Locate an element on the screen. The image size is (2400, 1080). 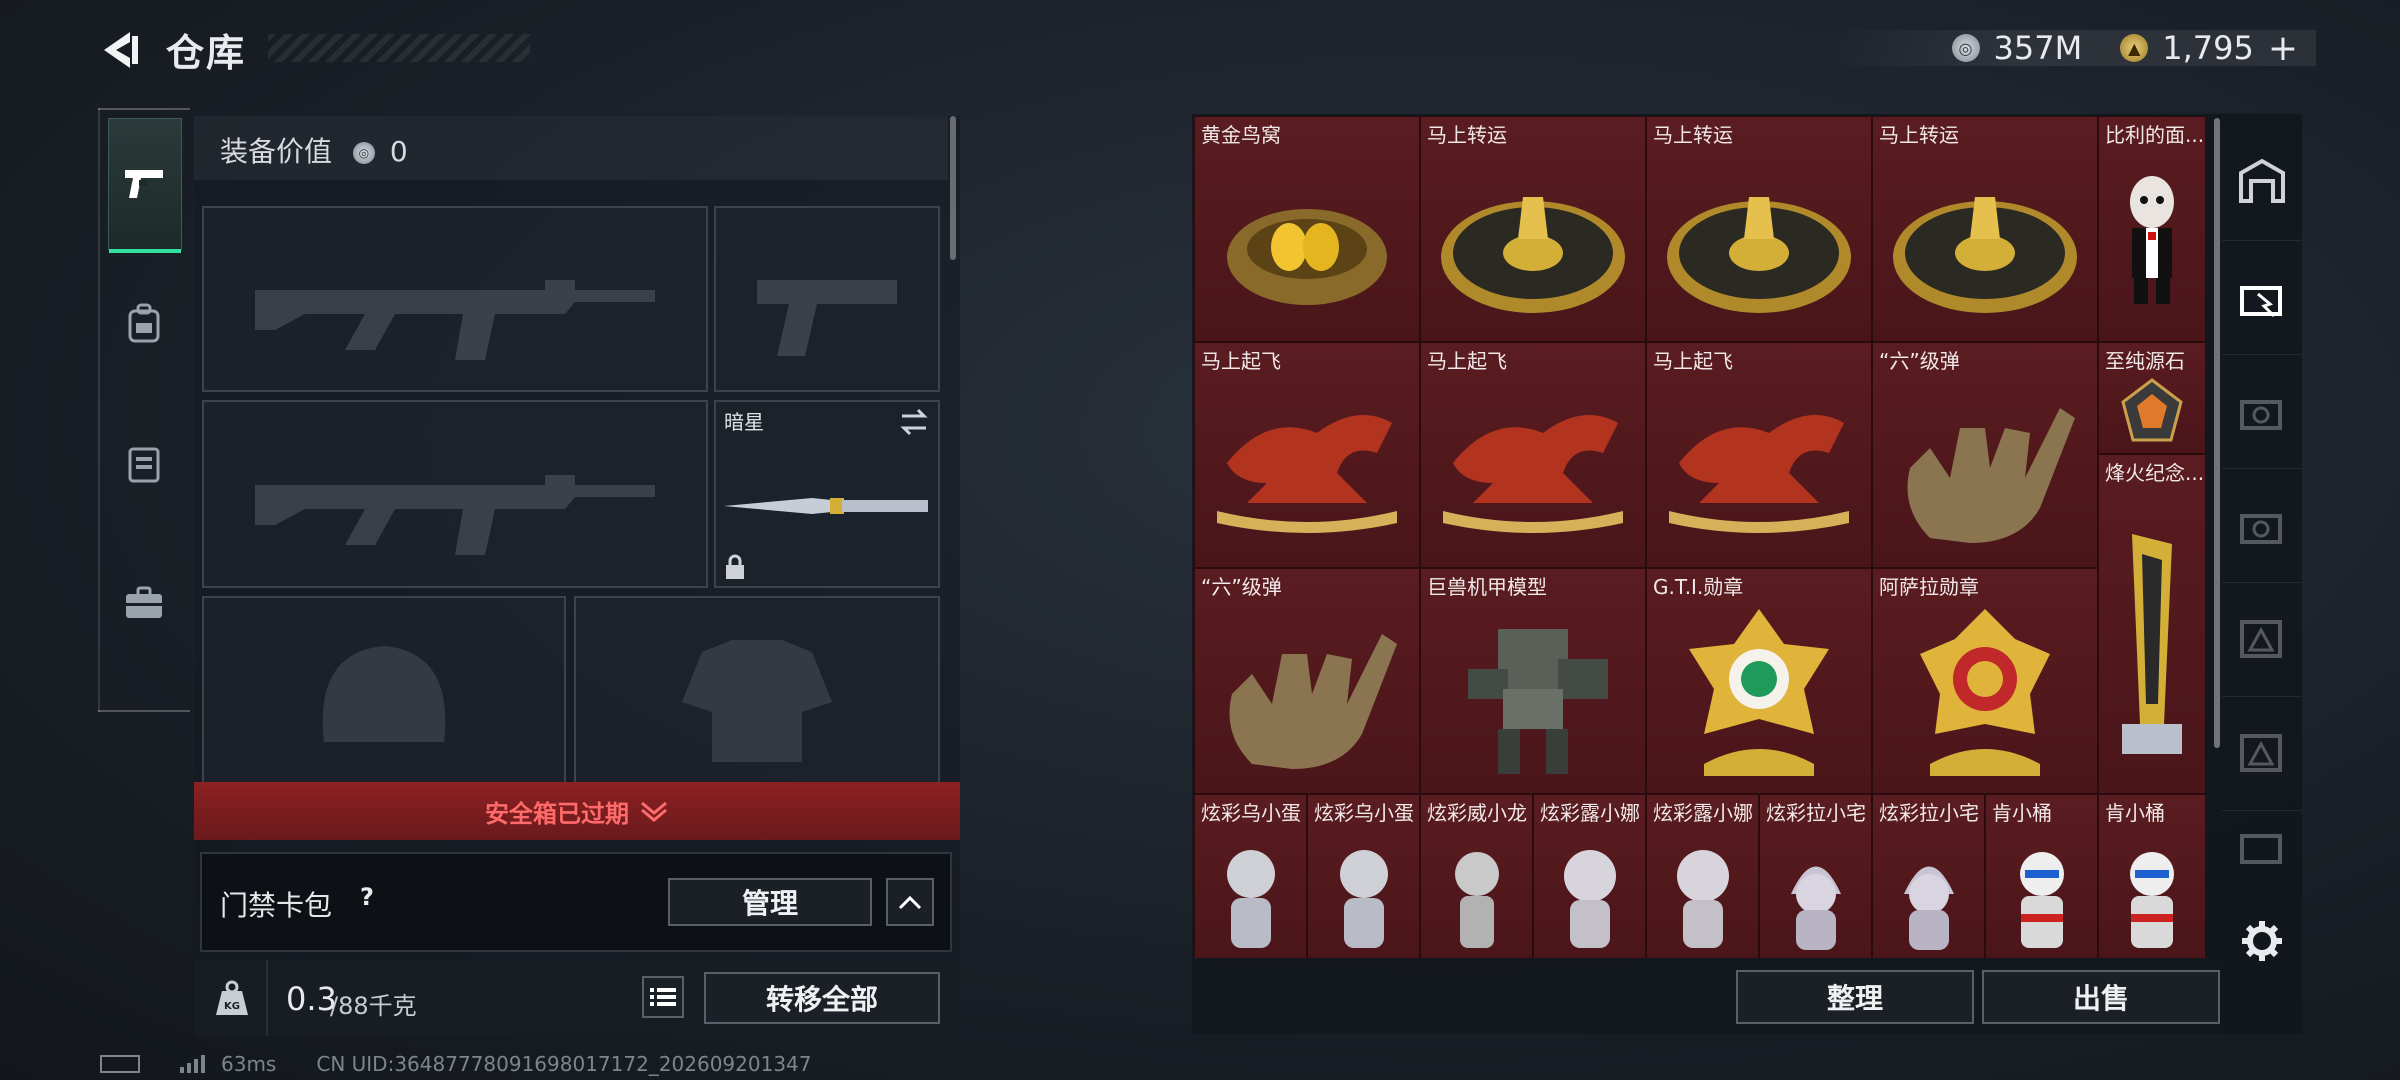
tab-warehouse is located at coordinates (2262, 181).